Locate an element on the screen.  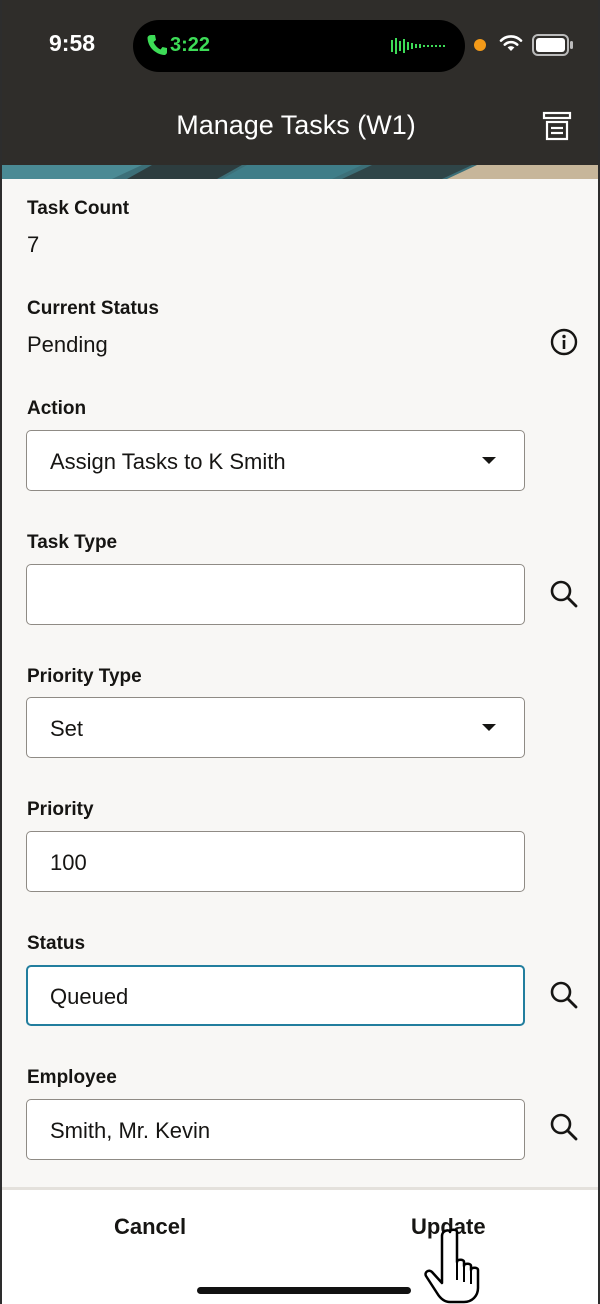
status-time: 9:58 is located at coordinates (72, 43).